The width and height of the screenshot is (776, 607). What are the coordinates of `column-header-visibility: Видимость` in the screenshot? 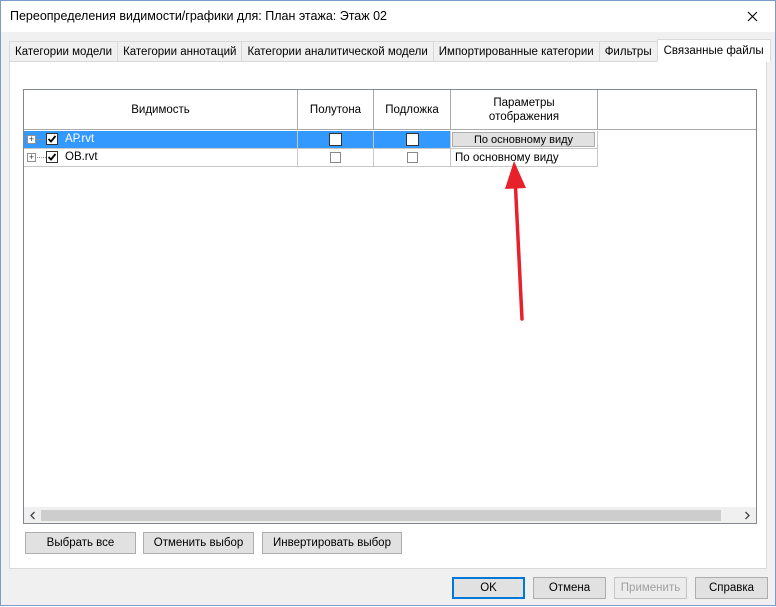 It's located at (161, 110).